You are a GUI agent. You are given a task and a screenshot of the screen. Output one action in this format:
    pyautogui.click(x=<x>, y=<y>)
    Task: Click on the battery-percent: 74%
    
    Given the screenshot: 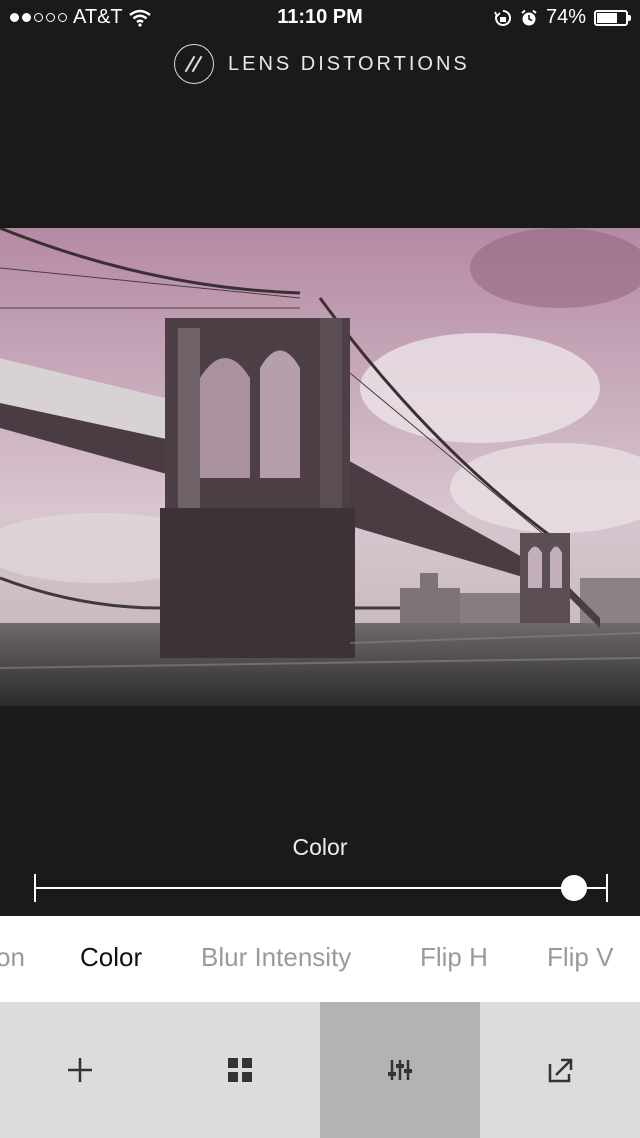 What is the action you would take?
    pyautogui.click(x=565, y=17)
    